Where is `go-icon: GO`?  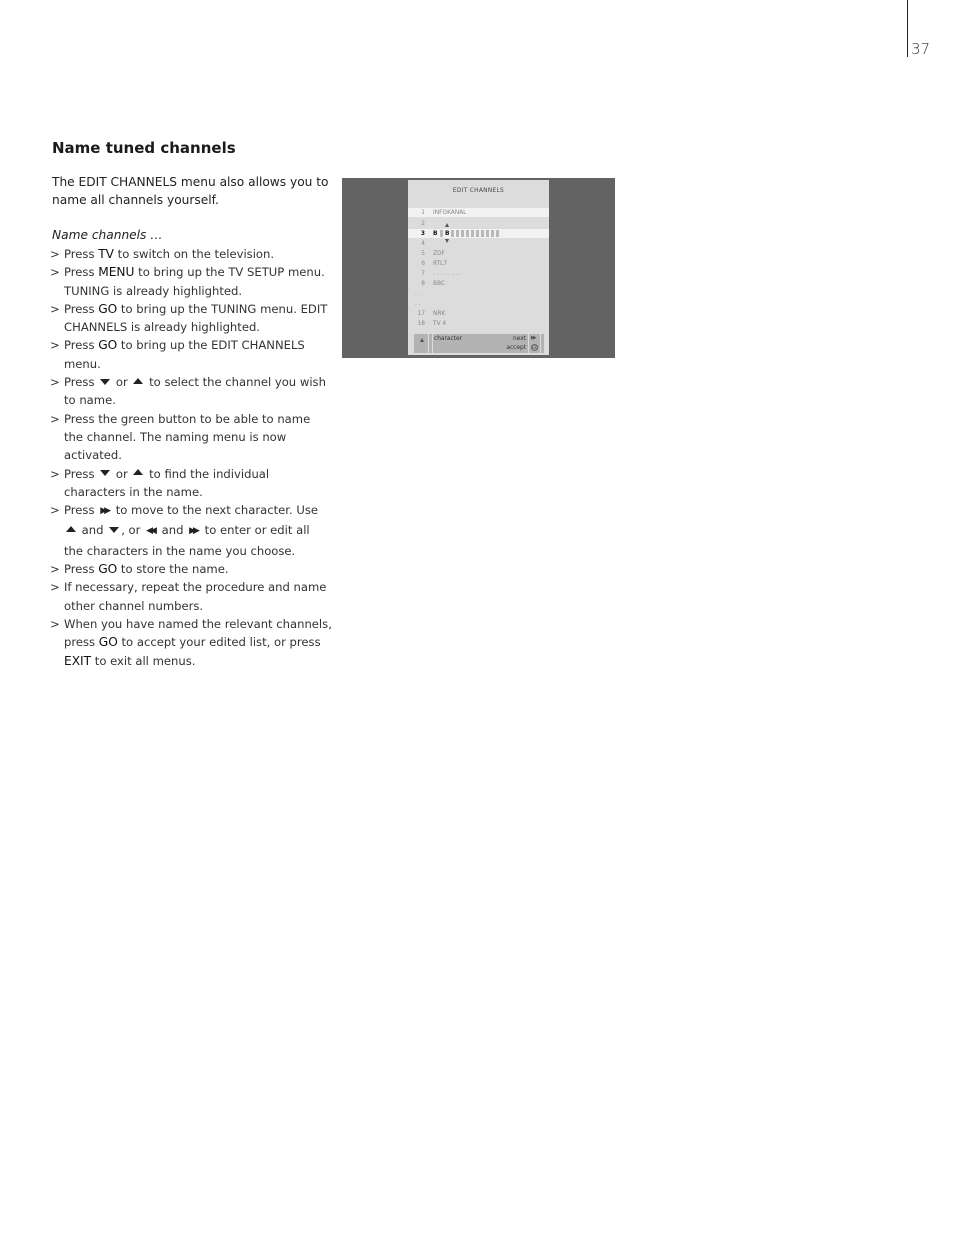 go-icon: GO is located at coordinates (534, 347).